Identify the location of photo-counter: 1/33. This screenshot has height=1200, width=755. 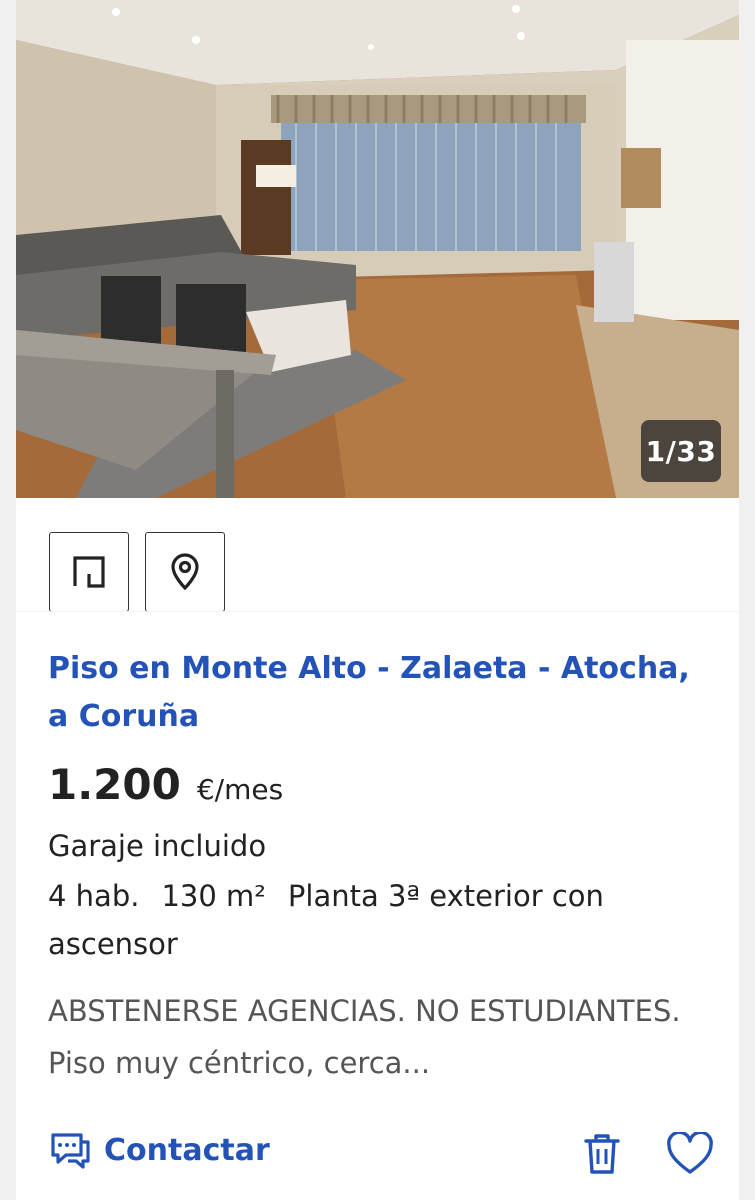
(681, 451).